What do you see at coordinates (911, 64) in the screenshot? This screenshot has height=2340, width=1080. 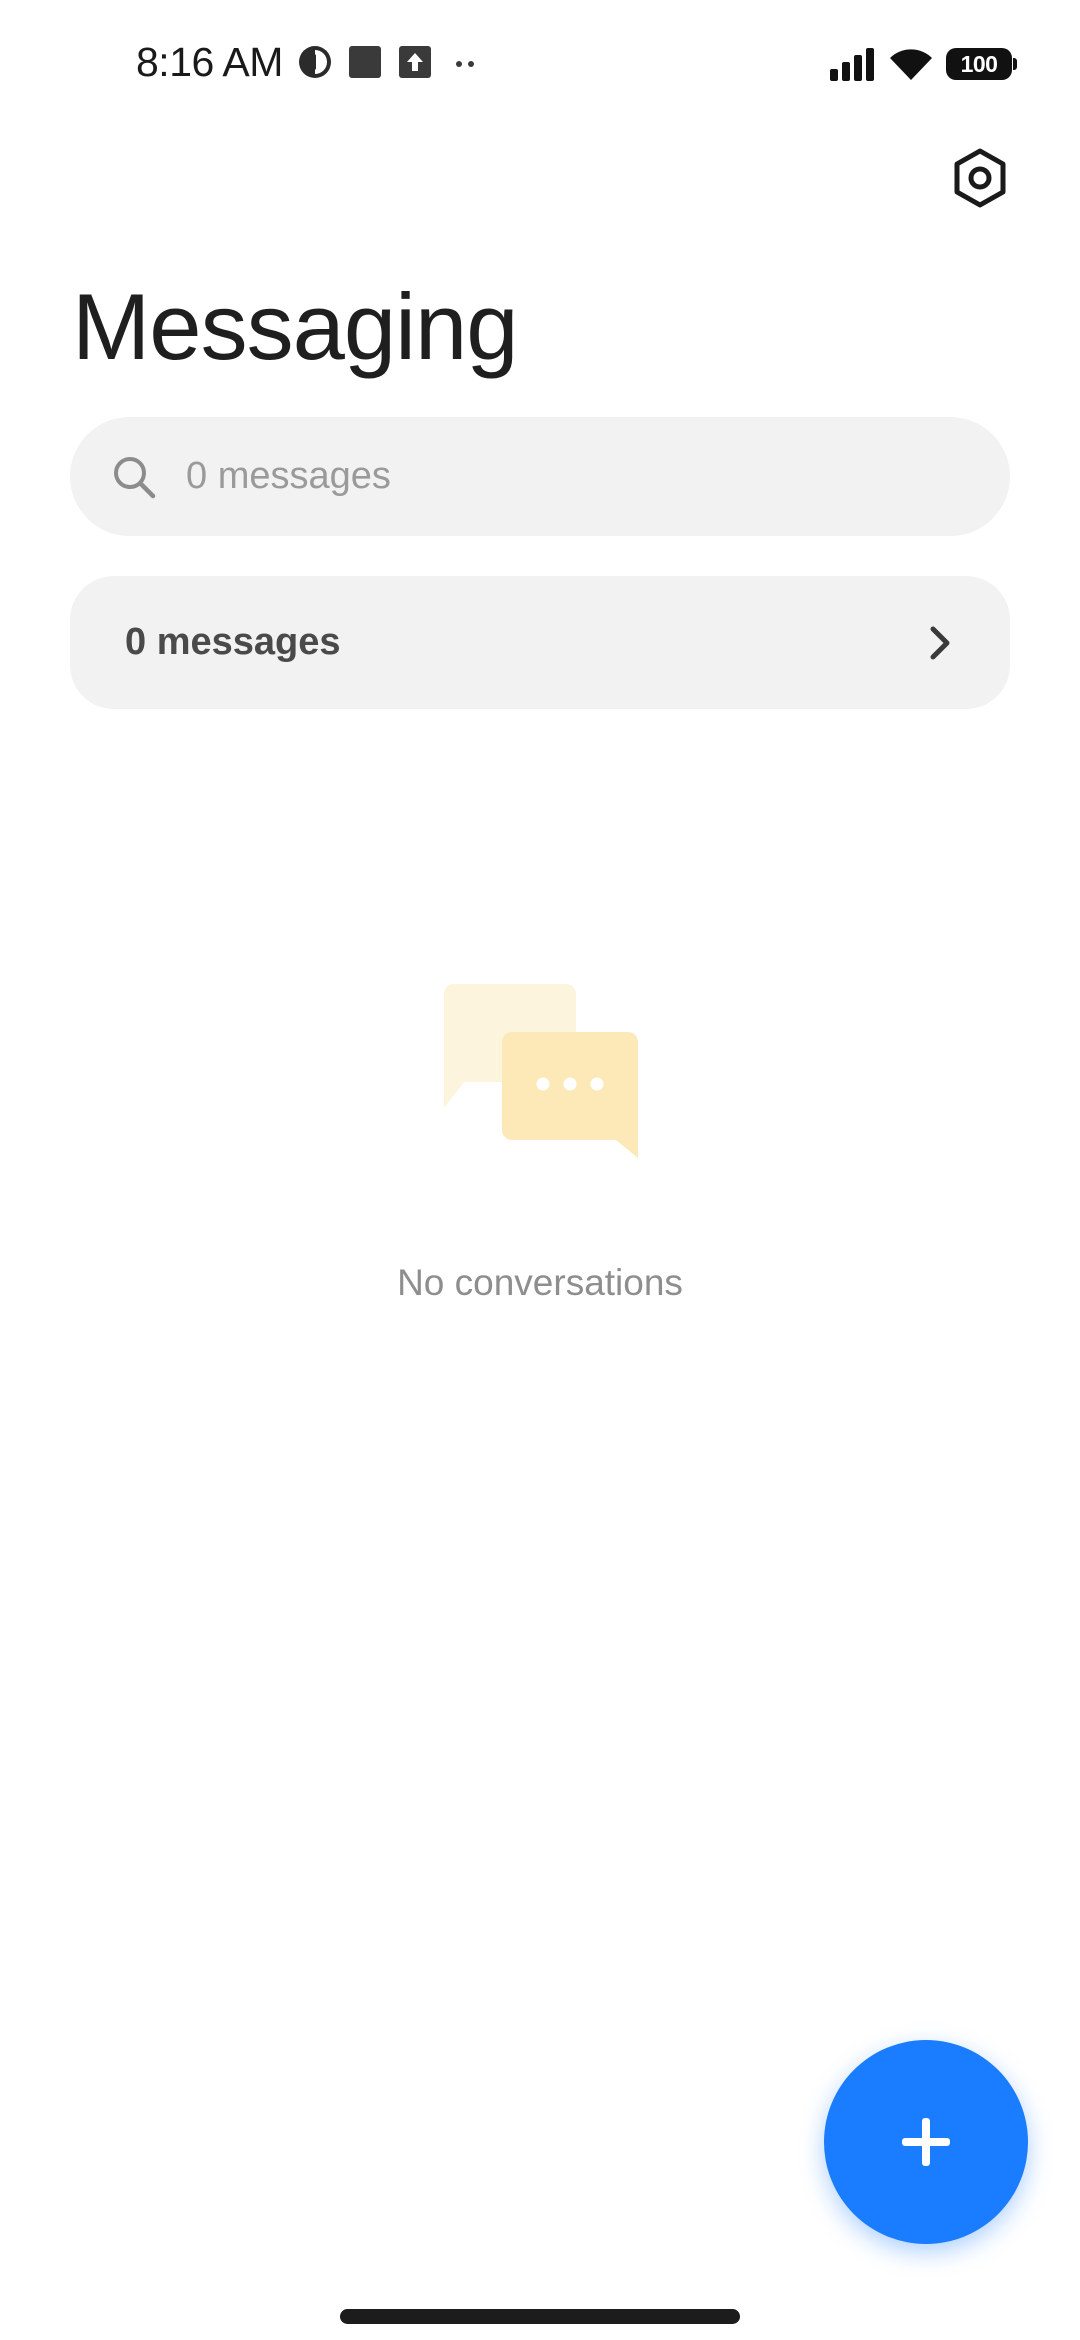 I see `wifi-icon` at bounding box center [911, 64].